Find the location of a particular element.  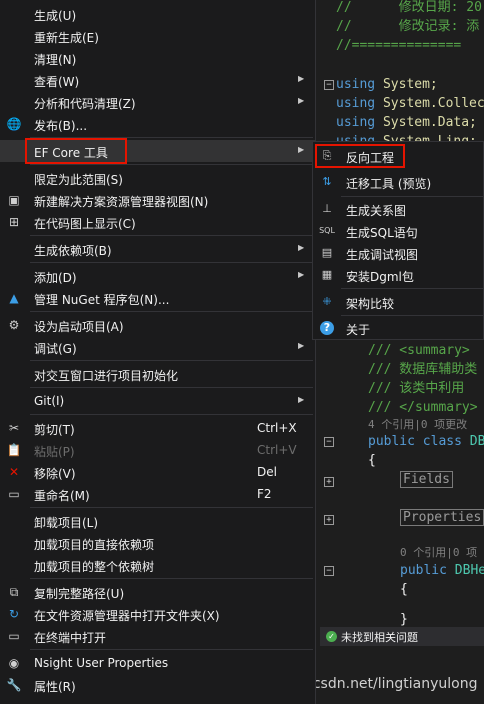

menu-item-initialize-interactive: 对交互窗口进行项目初始化 is located at coordinates (157, 374).